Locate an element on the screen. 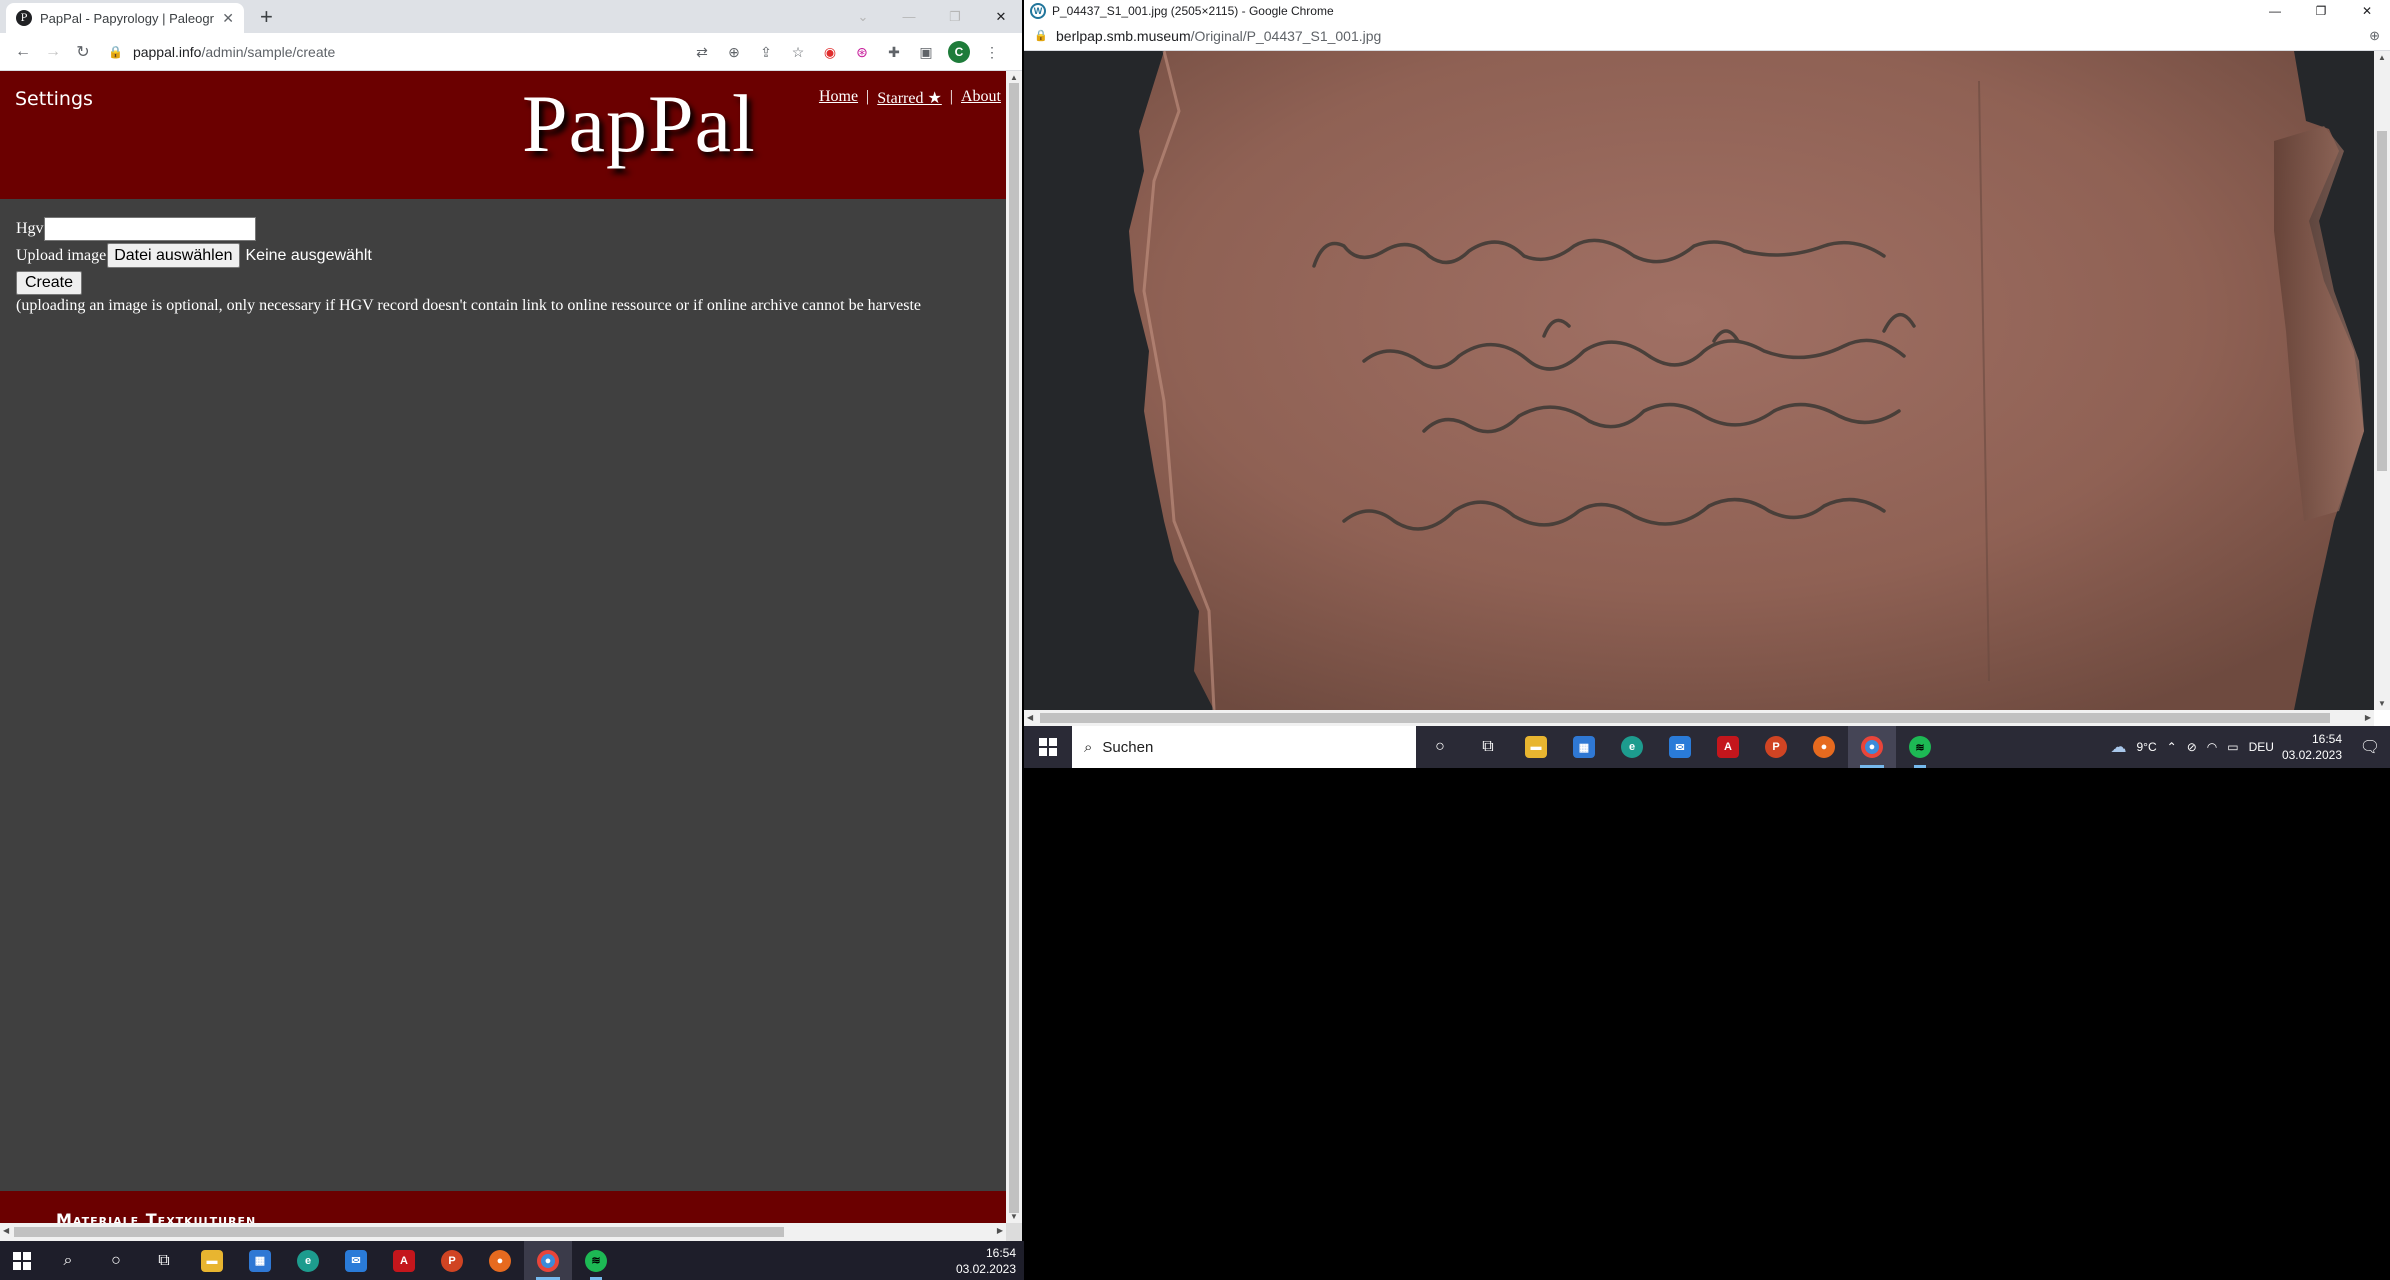  profile-avatar: C is located at coordinates (959, 52).